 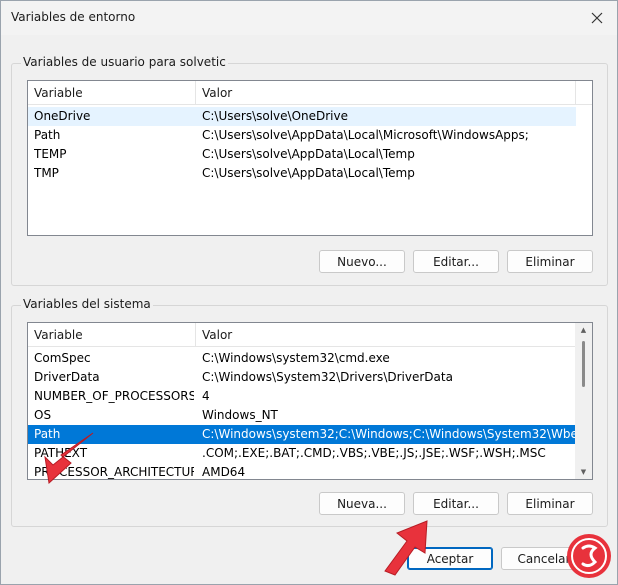 What do you see at coordinates (583, 364) in the screenshot?
I see `scrollbar-thumb` at bounding box center [583, 364].